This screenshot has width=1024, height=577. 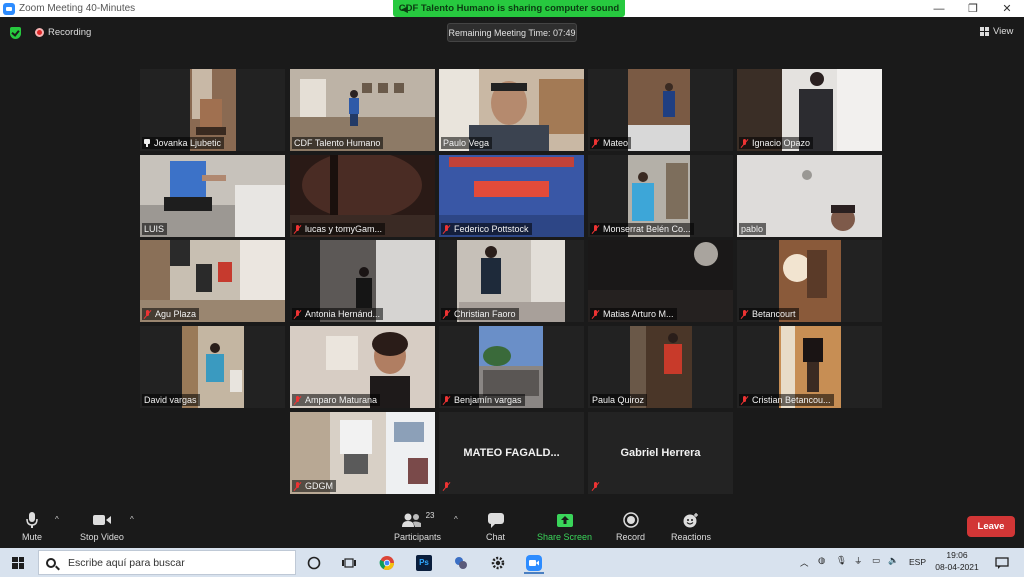 What do you see at coordinates (32, 526) in the screenshot?
I see `mute-button: Mute` at bounding box center [32, 526].